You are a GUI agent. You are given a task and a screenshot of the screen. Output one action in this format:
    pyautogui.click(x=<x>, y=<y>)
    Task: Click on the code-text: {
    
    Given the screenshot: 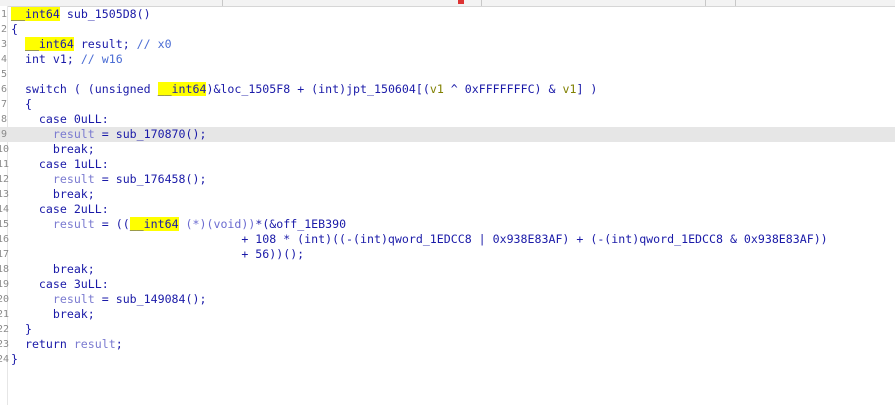 What is the action you would take?
    pyautogui.click(x=21, y=104)
    